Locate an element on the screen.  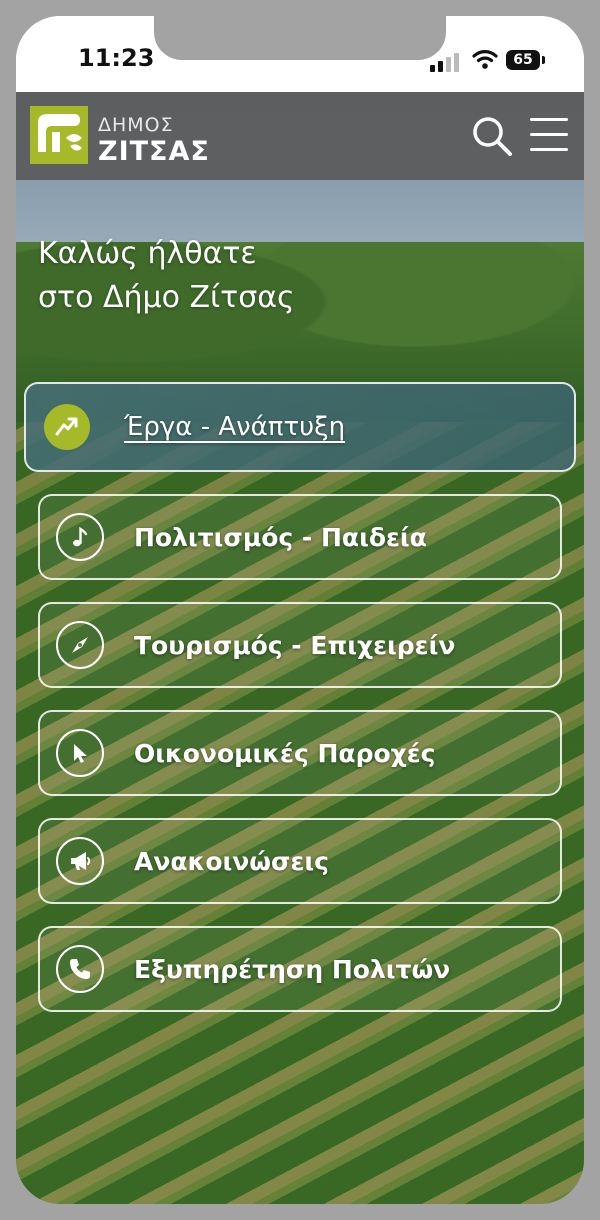
cursor-icon is located at coordinates (80, 753).